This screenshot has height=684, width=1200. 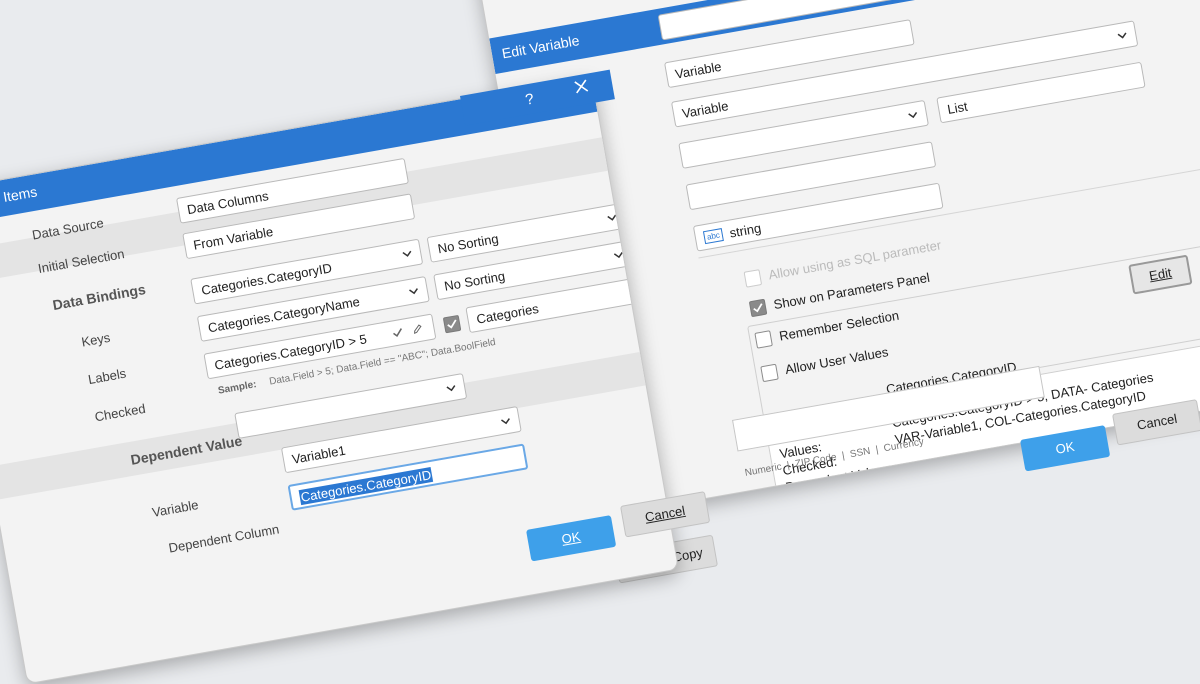 What do you see at coordinates (99, 297) in the screenshot?
I see `data-bindings-heading: Data Bindings` at bounding box center [99, 297].